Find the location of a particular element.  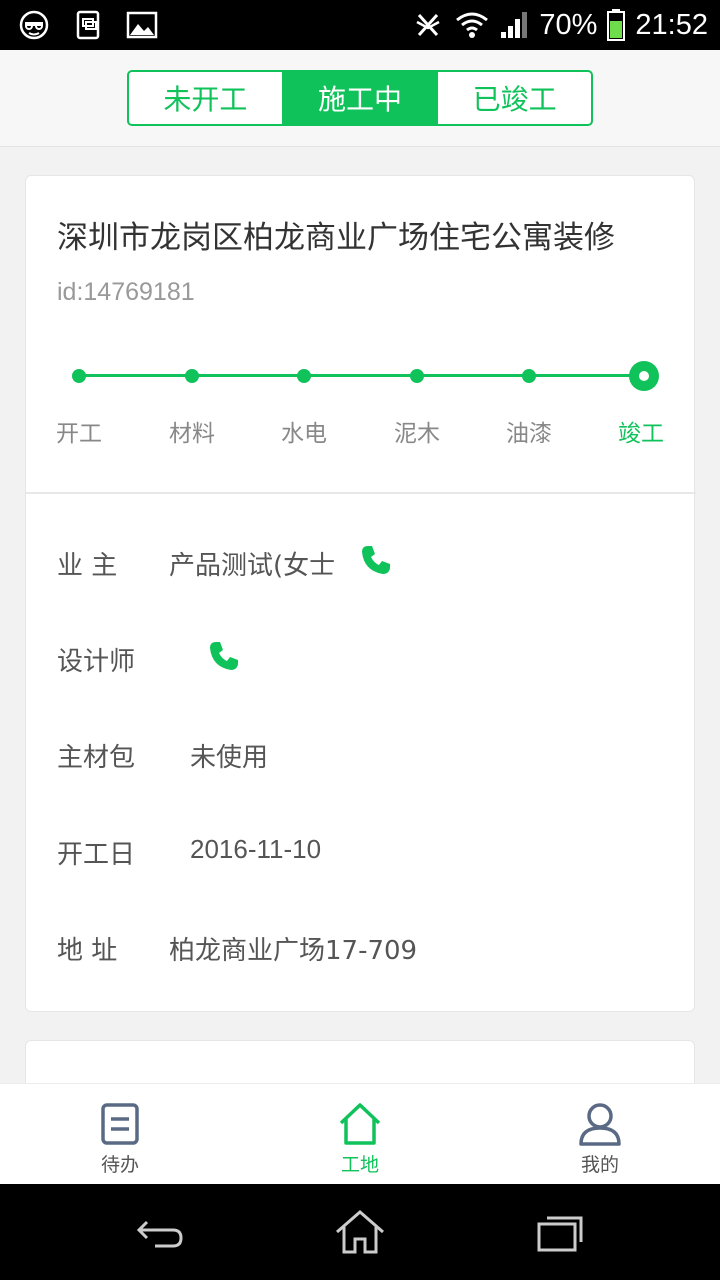

start-date-value: 2016-11-10 is located at coordinates (256, 849).